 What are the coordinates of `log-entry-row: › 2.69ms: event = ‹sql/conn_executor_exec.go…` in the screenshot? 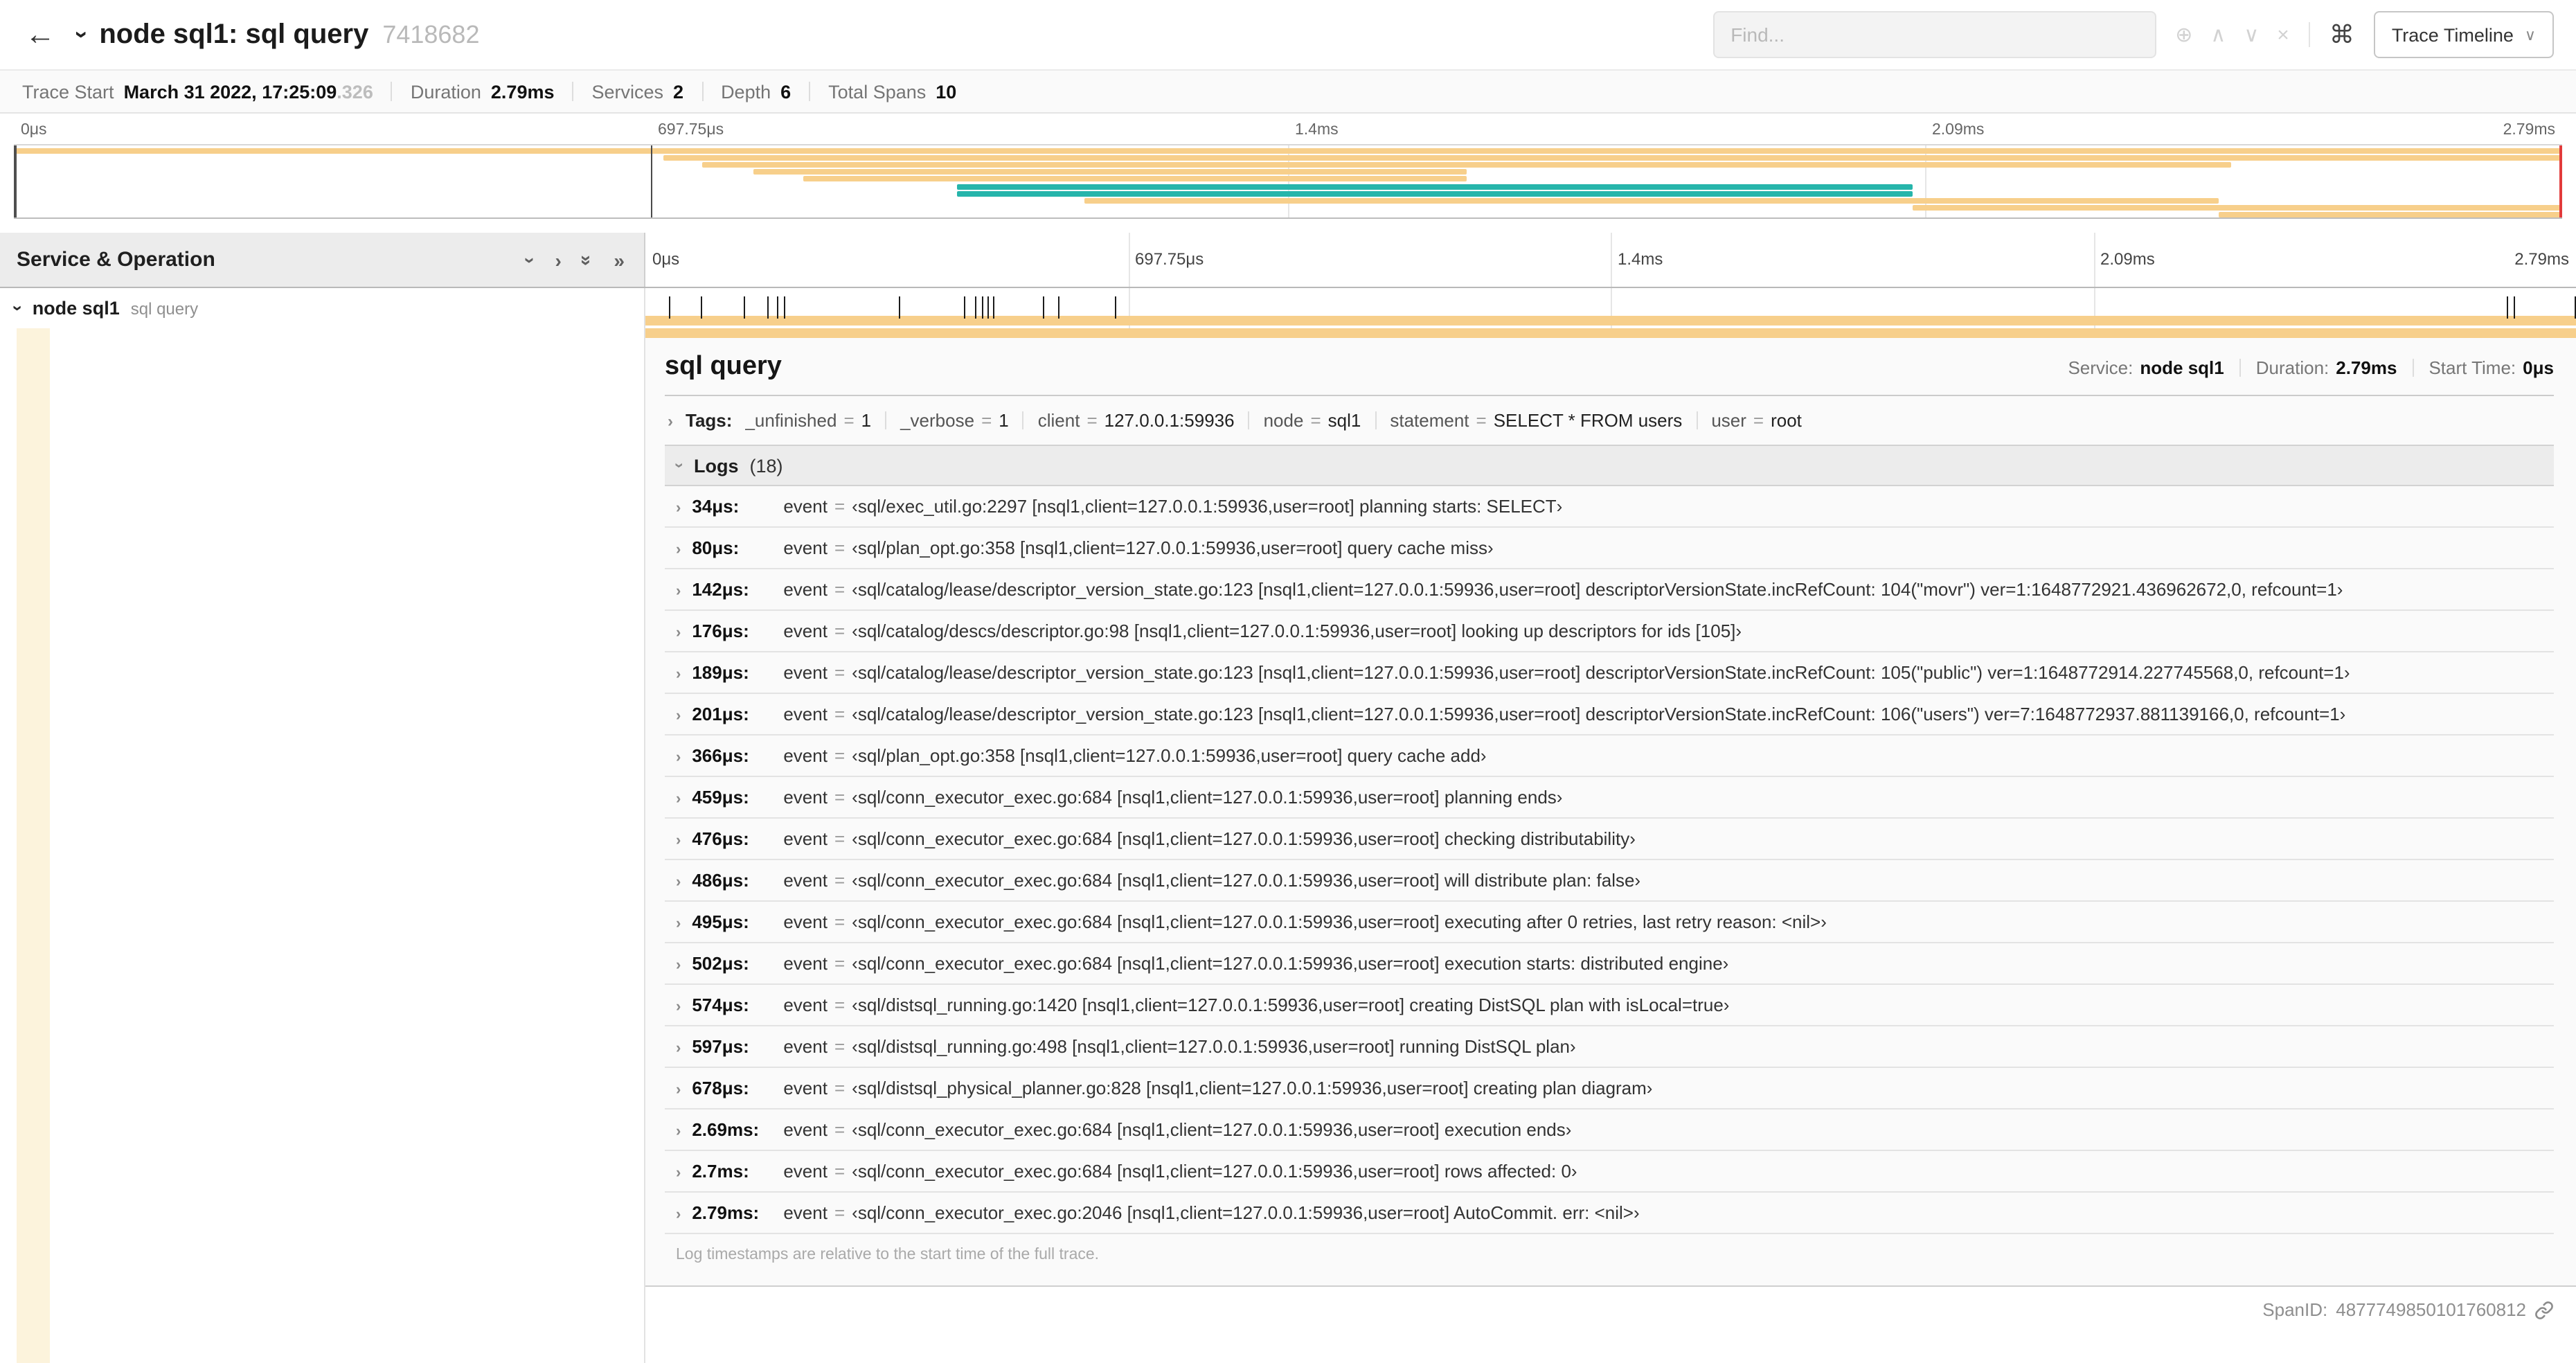 It's located at (1609, 1130).